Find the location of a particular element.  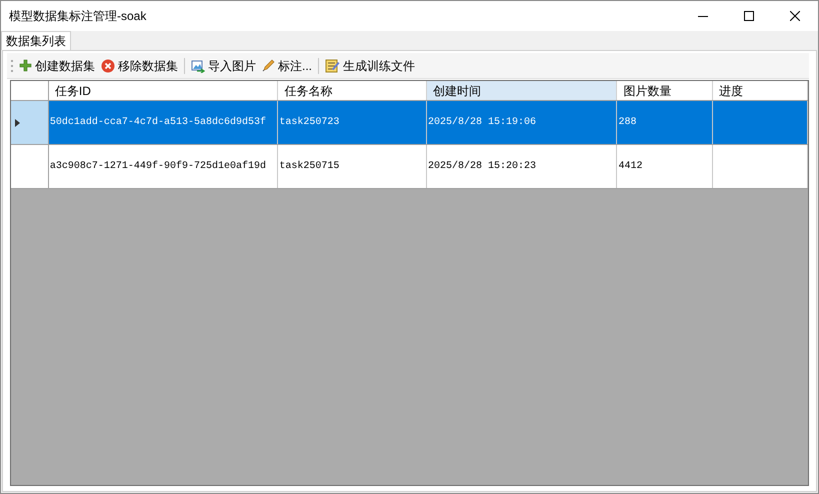

tab: 数据集列表 is located at coordinates (36, 40).